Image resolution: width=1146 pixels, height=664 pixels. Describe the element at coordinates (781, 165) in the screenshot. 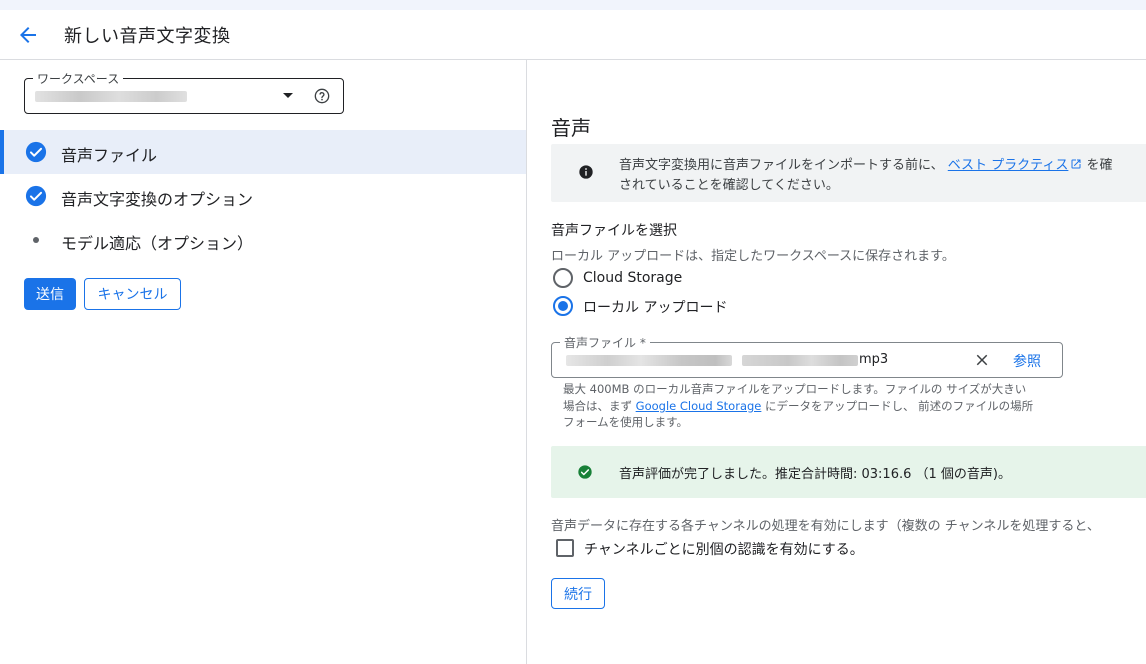

I see `info-text-prefix: 音声文字変換用に音声ファイルをインポートする前に、` at that location.